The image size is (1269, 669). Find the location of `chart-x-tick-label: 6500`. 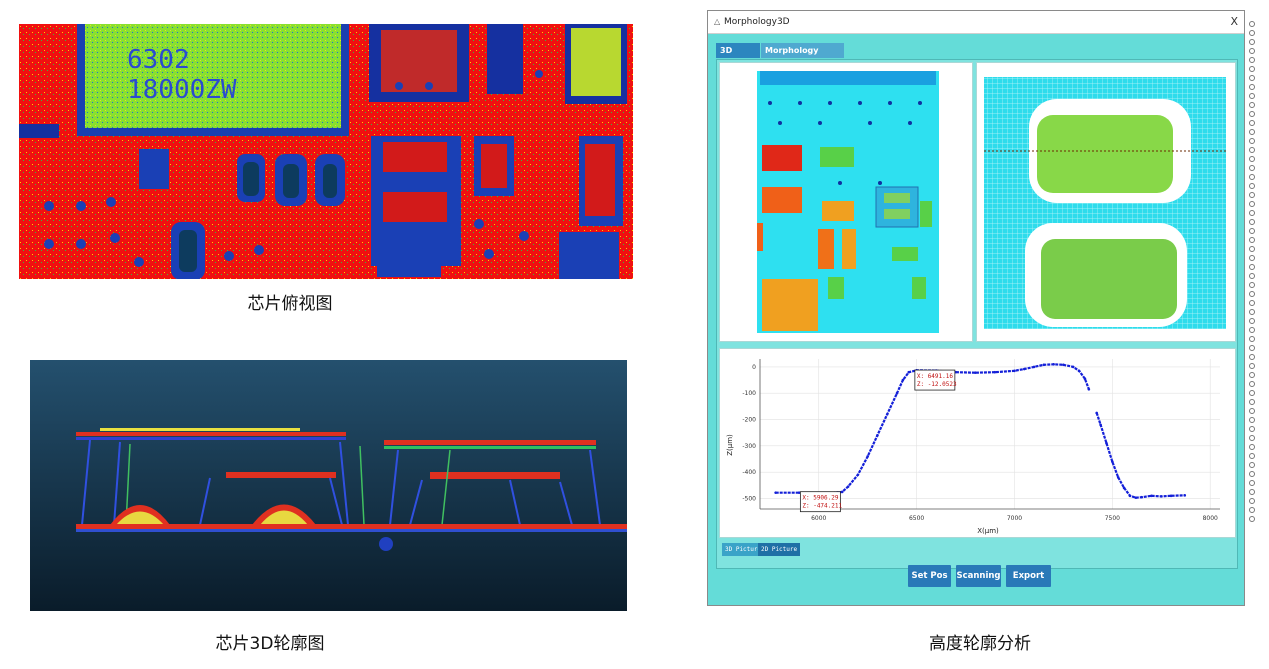

chart-x-tick-label: 6500 is located at coordinates (916, 518).